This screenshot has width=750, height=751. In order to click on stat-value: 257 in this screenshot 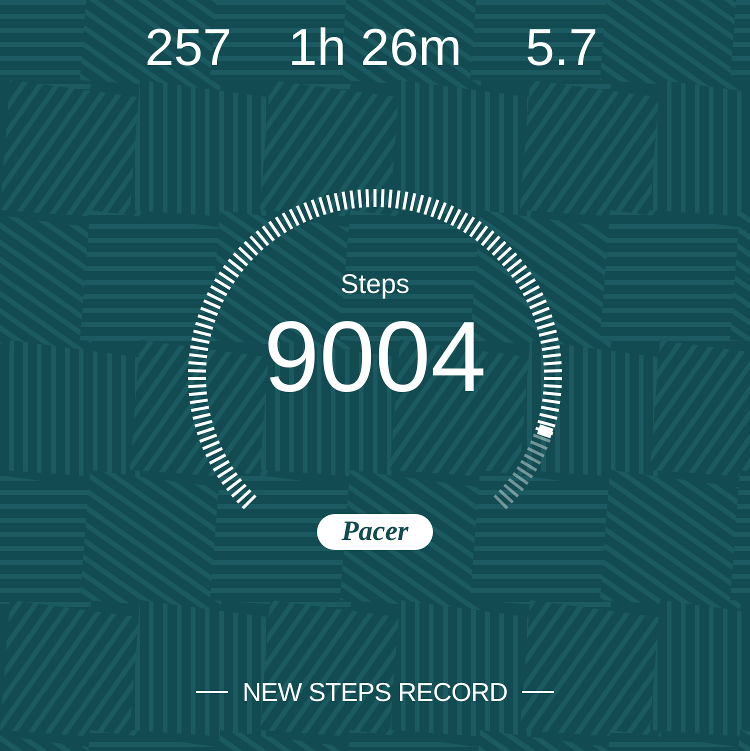, I will do `click(188, 48)`.